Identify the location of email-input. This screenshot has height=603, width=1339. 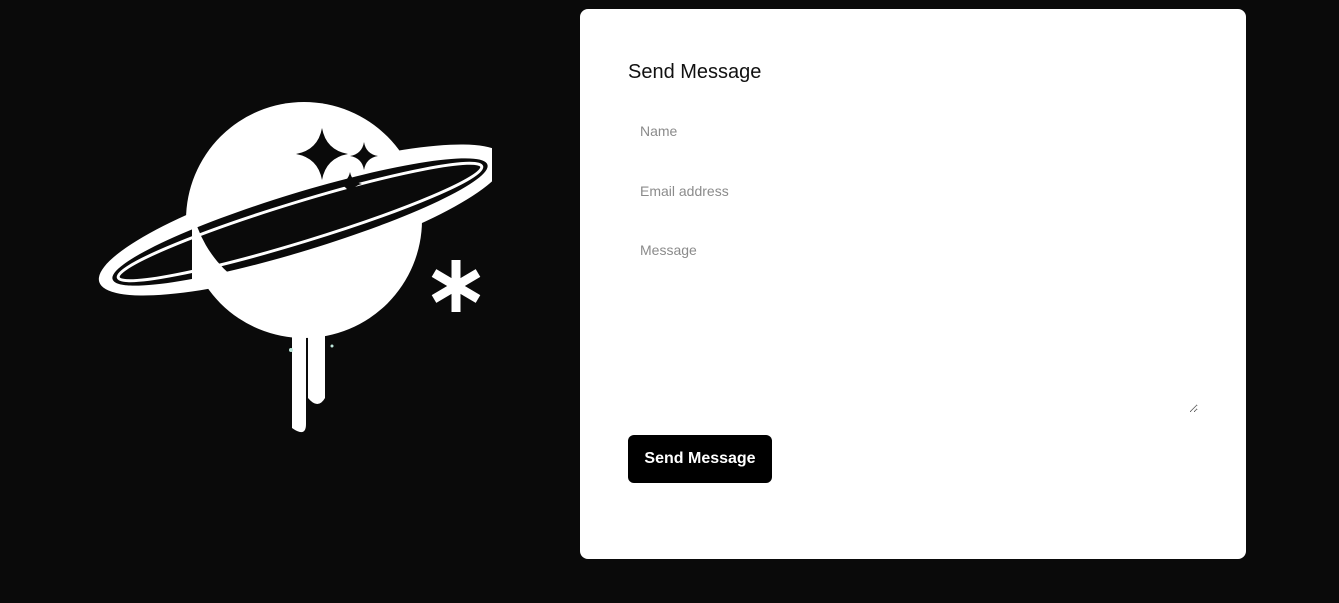
(913, 191).